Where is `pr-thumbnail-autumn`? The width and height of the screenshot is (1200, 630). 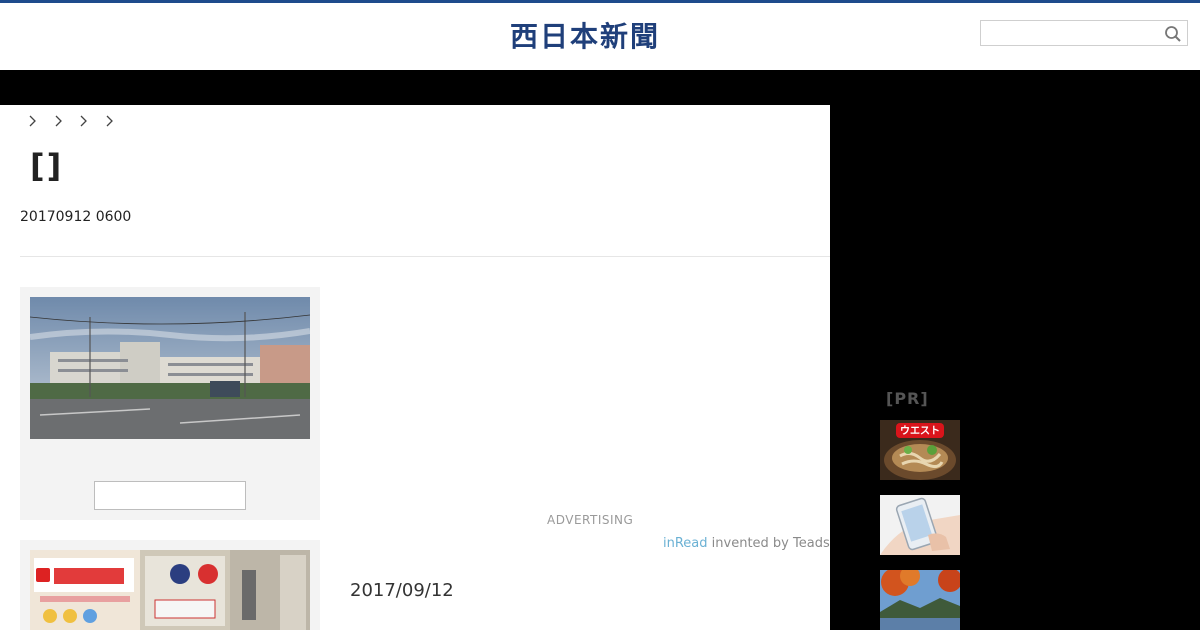 pr-thumbnail-autumn is located at coordinates (920, 600).